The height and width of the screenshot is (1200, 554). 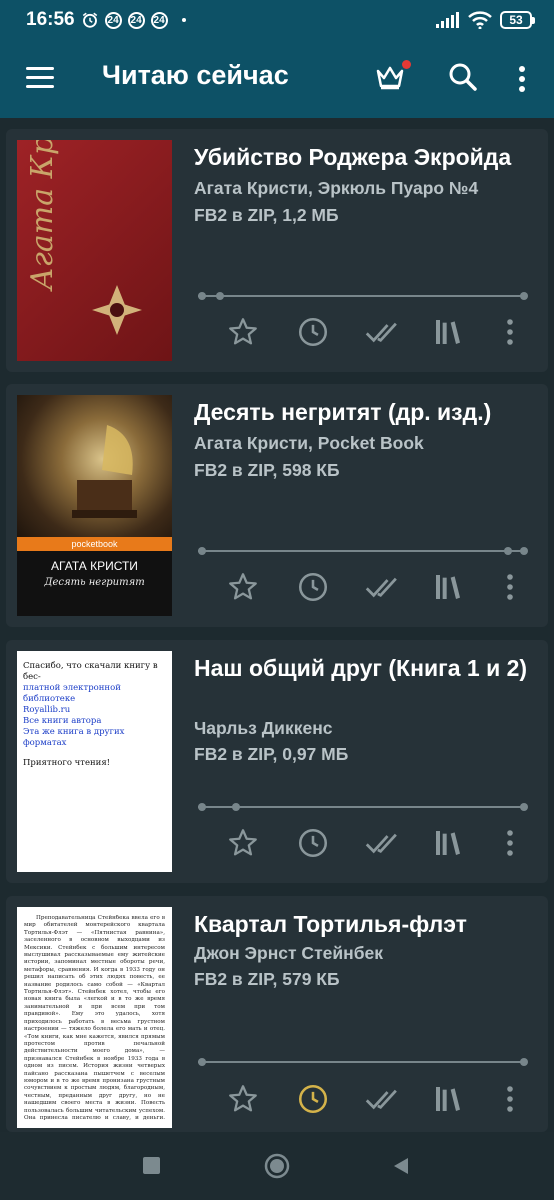 What do you see at coordinates (62, 721) in the screenshot?
I see `cover-text-line: Все книги автора` at bounding box center [62, 721].